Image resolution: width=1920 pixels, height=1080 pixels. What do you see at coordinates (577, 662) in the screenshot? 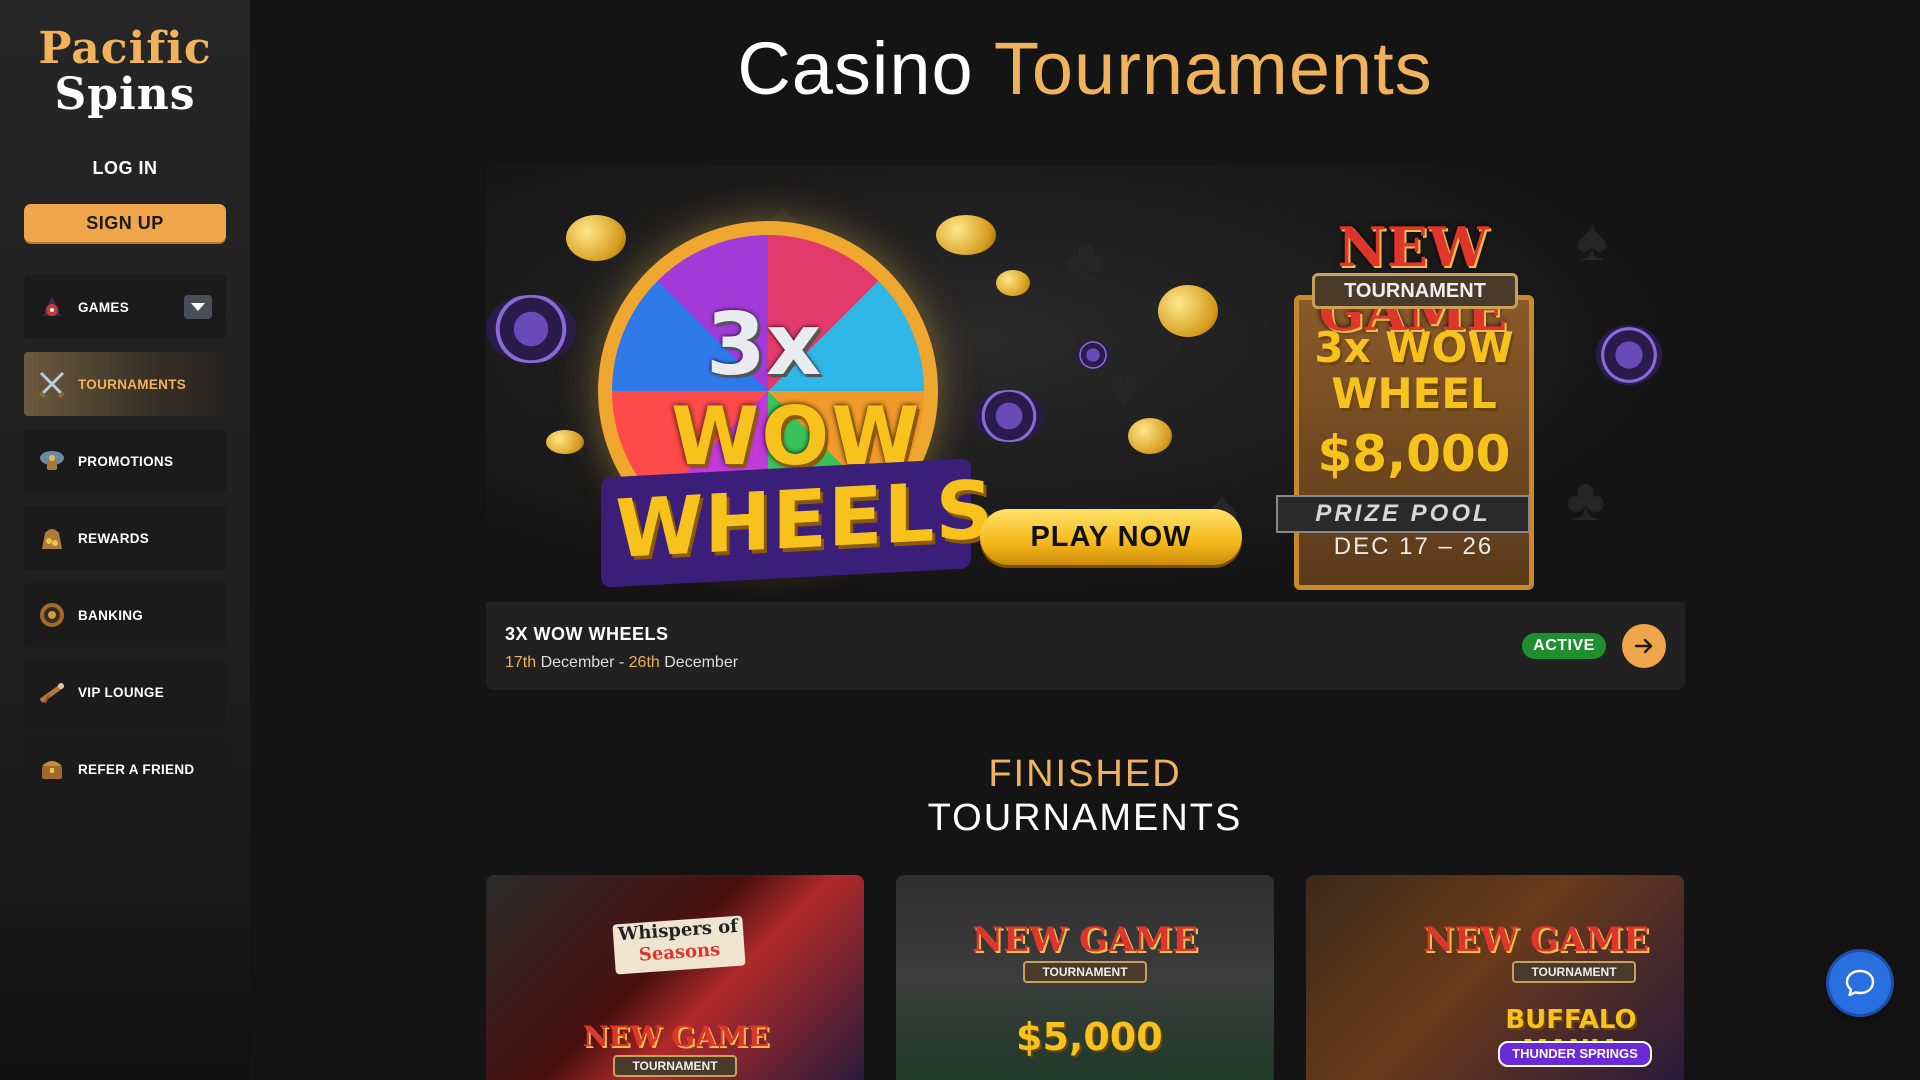
I see `start-month: December` at bounding box center [577, 662].